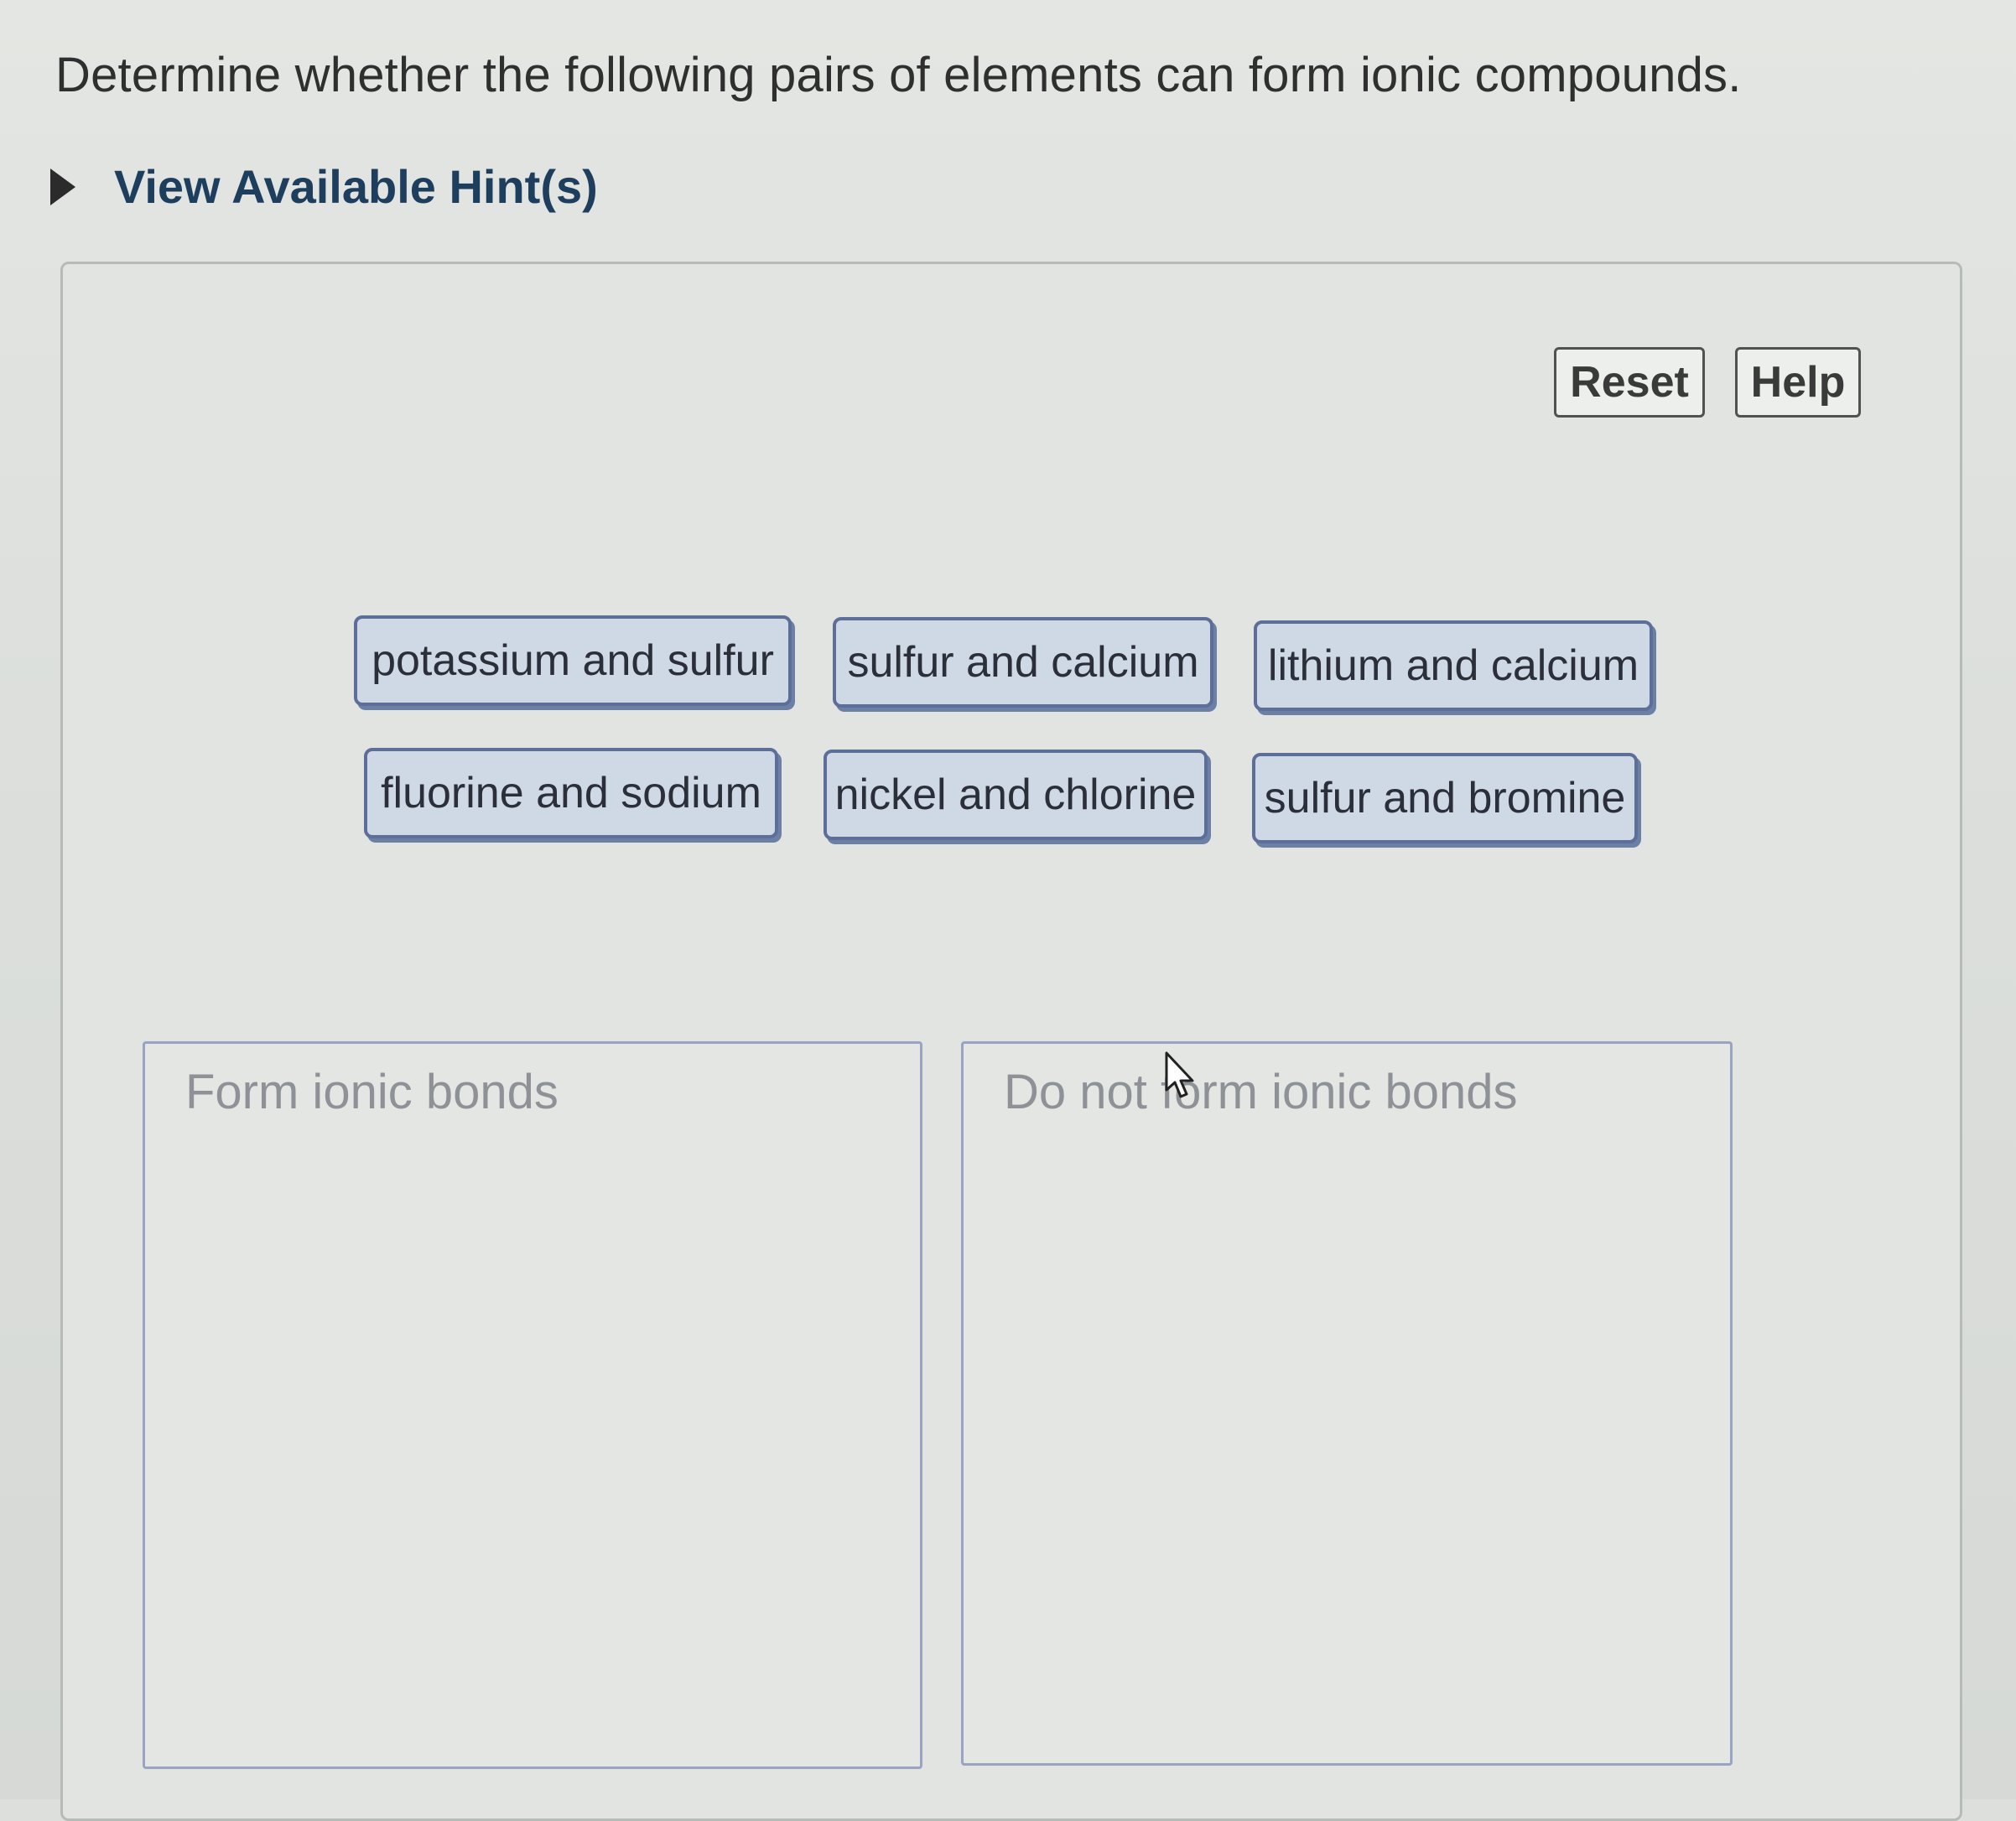  What do you see at coordinates (62, 186) in the screenshot?
I see `triangle-right-icon` at bounding box center [62, 186].